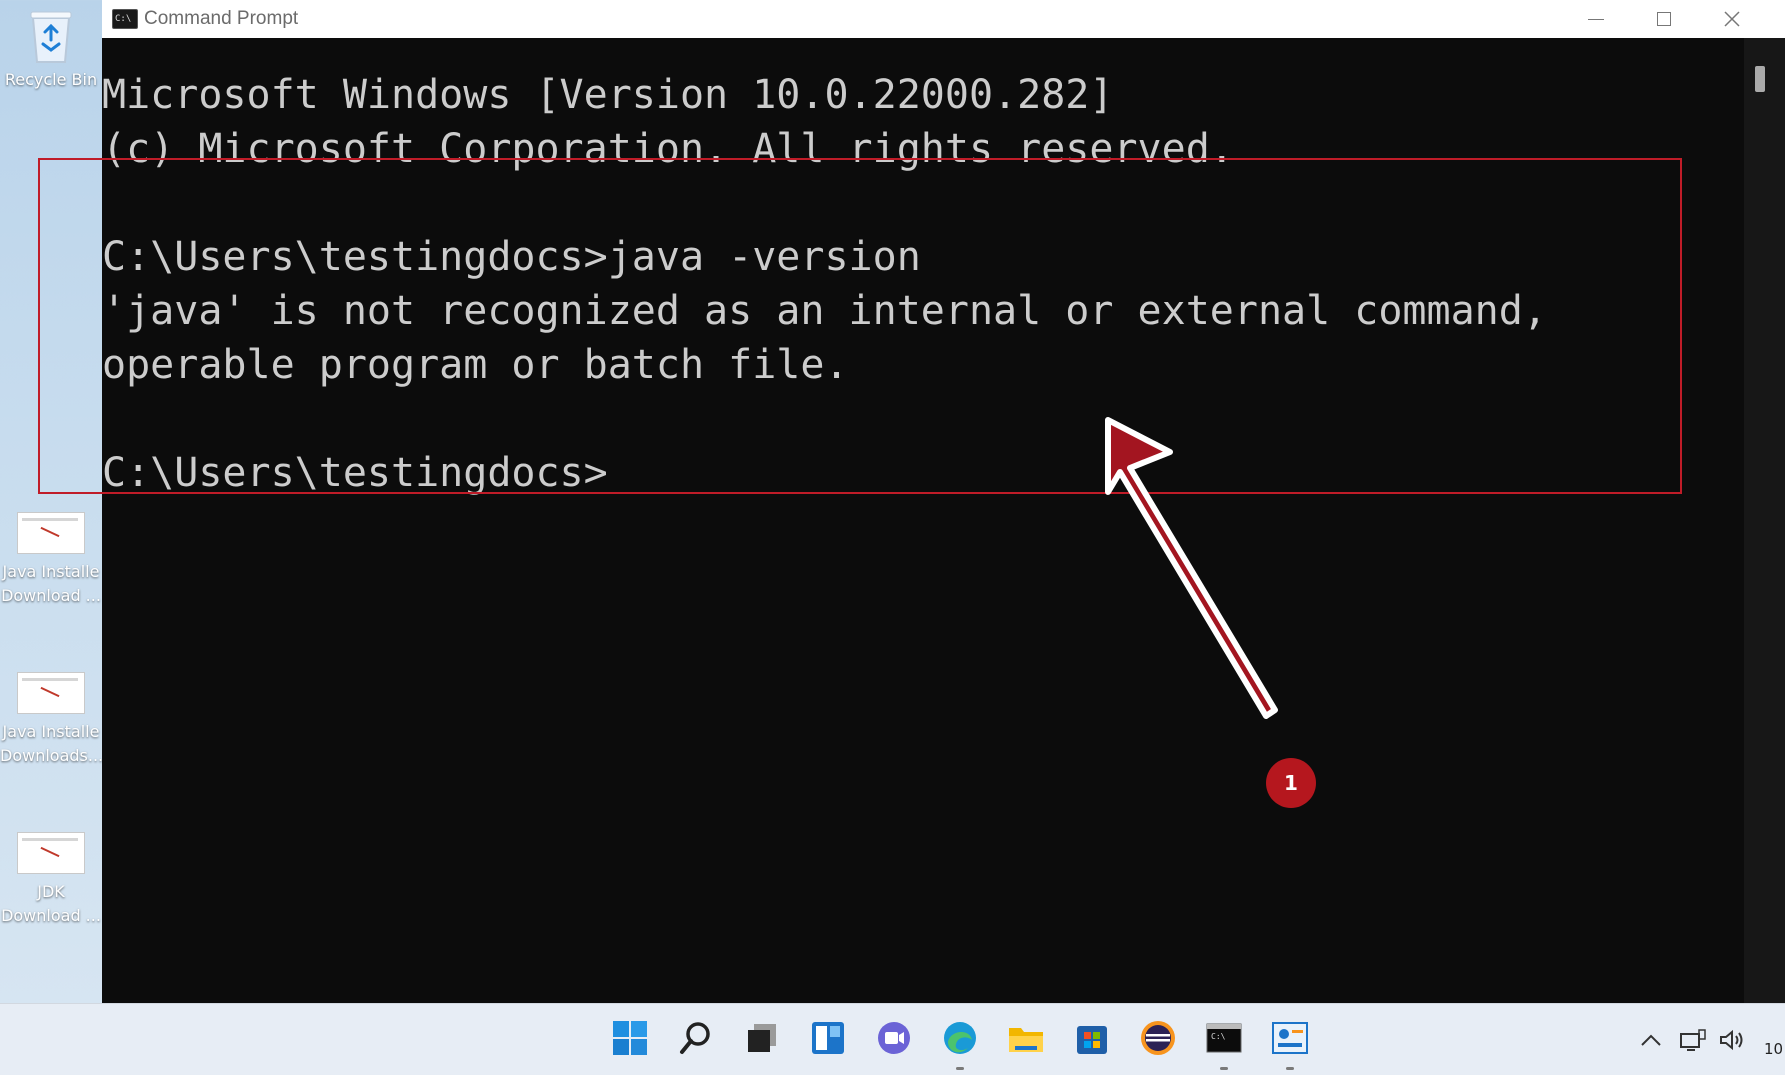 This screenshot has height=1075, width=1785. I want to click on volume-button, so click(1732, 1039).